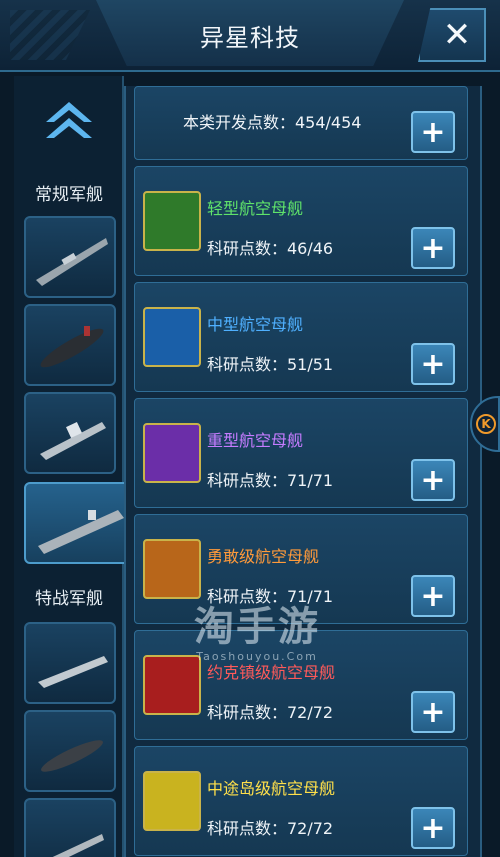 The width and height of the screenshot is (500, 857). I want to click on stealth-ship-icon, so click(73, 672).